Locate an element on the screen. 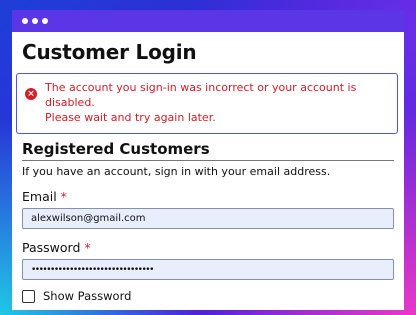 The height and width of the screenshot is (315, 416). error-circle-icon: × is located at coordinates (31, 94).